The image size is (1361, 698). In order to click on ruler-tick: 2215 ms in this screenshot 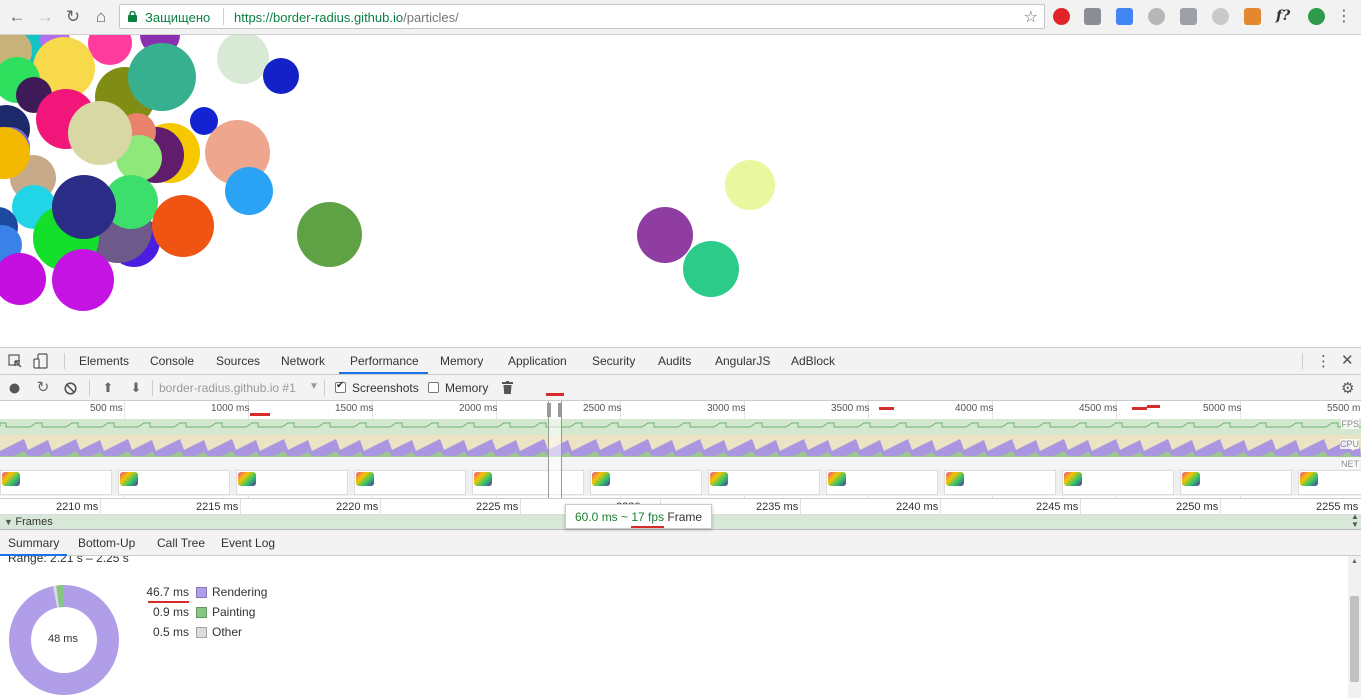, I will do `click(217, 507)`.